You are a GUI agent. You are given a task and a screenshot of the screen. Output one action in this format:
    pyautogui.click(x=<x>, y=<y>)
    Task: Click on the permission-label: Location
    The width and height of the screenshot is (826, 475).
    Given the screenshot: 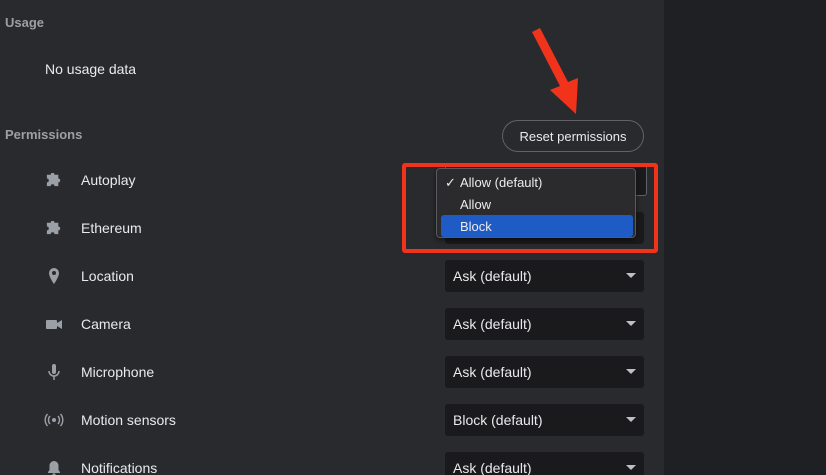 What is the action you would take?
    pyautogui.click(x=107, y=276)
    